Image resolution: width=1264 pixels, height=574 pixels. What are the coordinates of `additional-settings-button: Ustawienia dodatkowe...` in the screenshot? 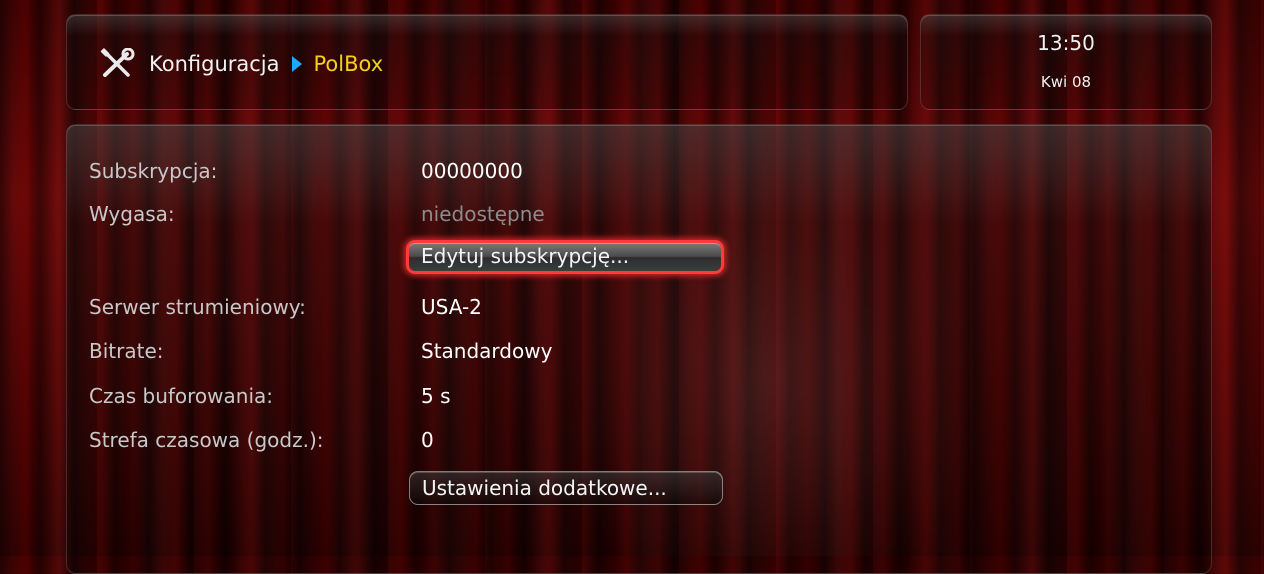 It's located at (566, 488).